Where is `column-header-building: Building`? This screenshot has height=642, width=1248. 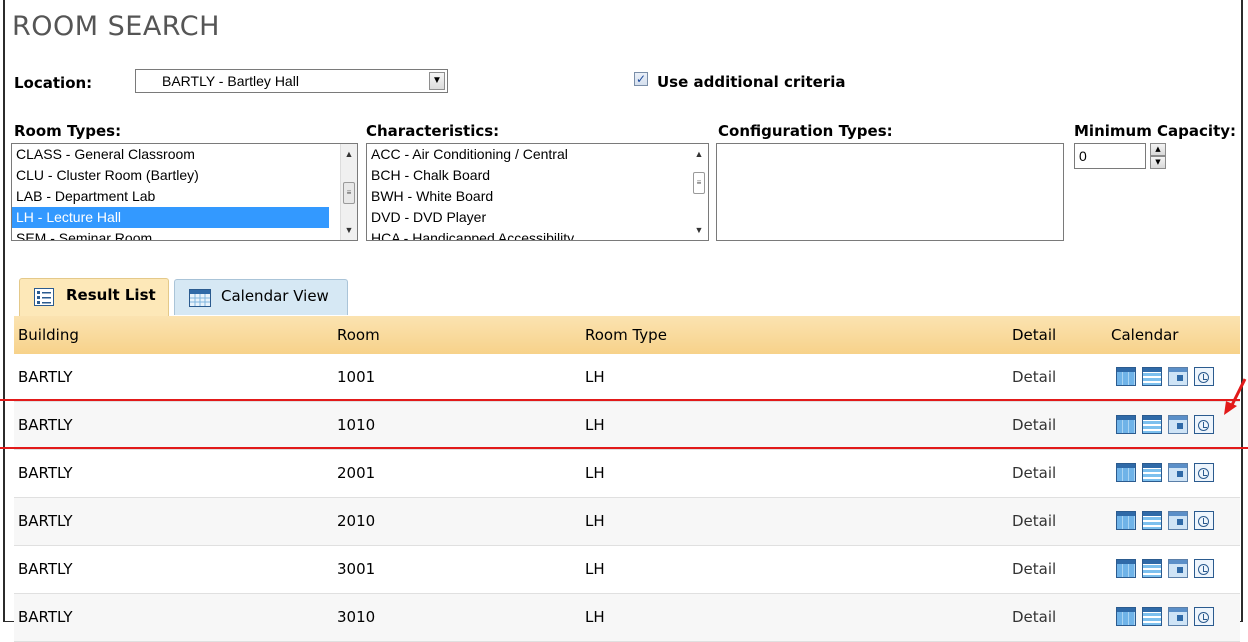
column-header-building: Building is located at coordinates (48, 335).